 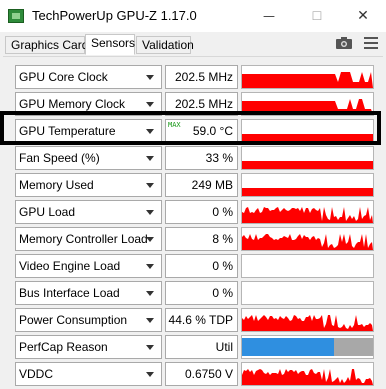 I want to click on sensor-row-gpu-core-clock: GPU Core Clock 202.5 MHz, so click(x=193, y=77).